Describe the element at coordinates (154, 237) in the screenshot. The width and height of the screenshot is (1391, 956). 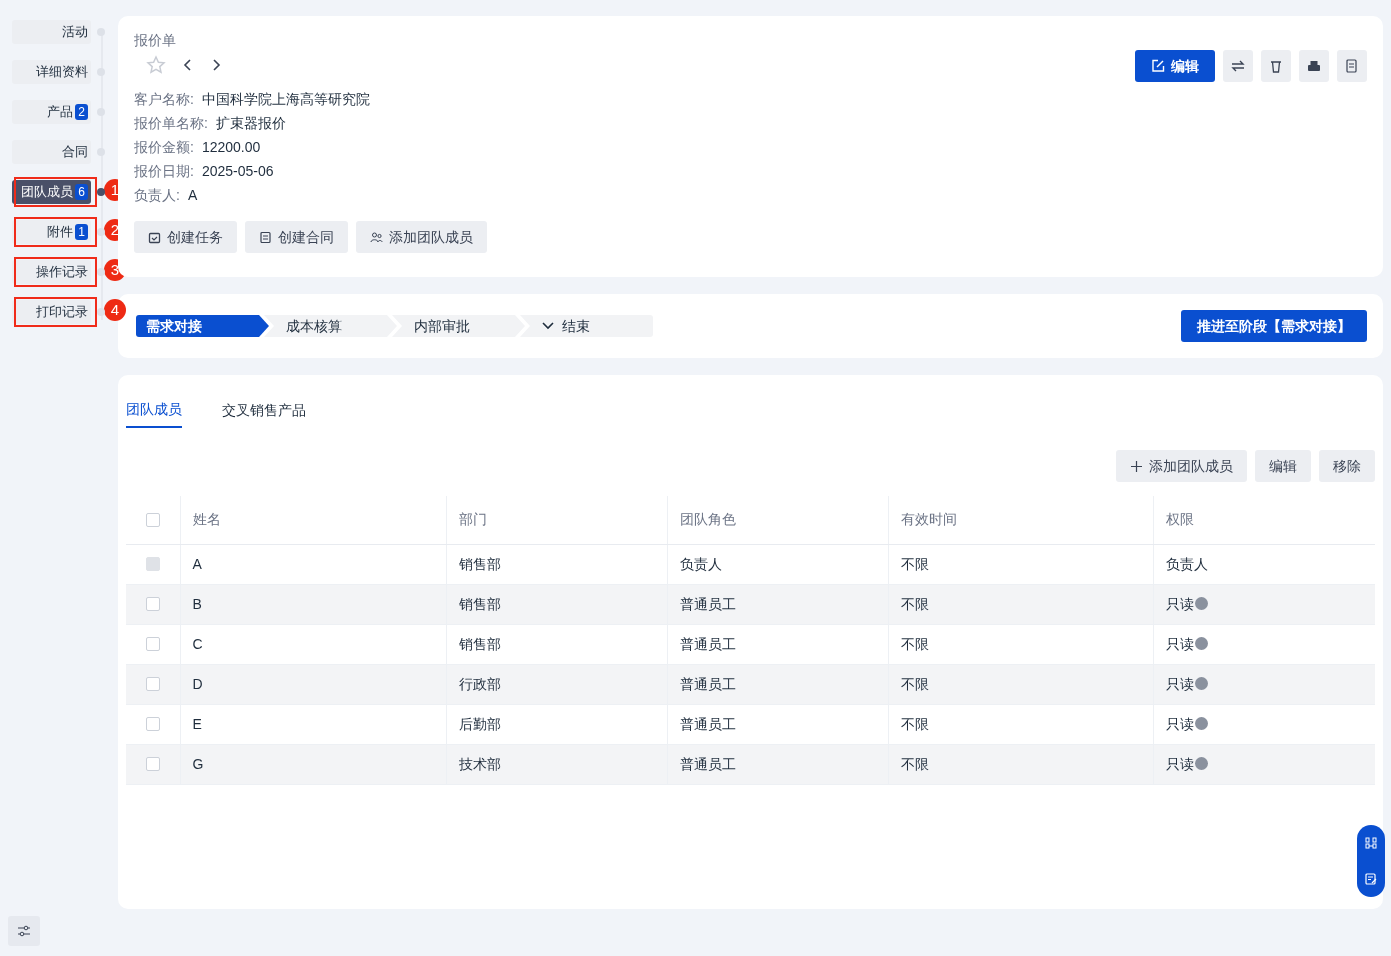
I see `calendar-icon` at that location.